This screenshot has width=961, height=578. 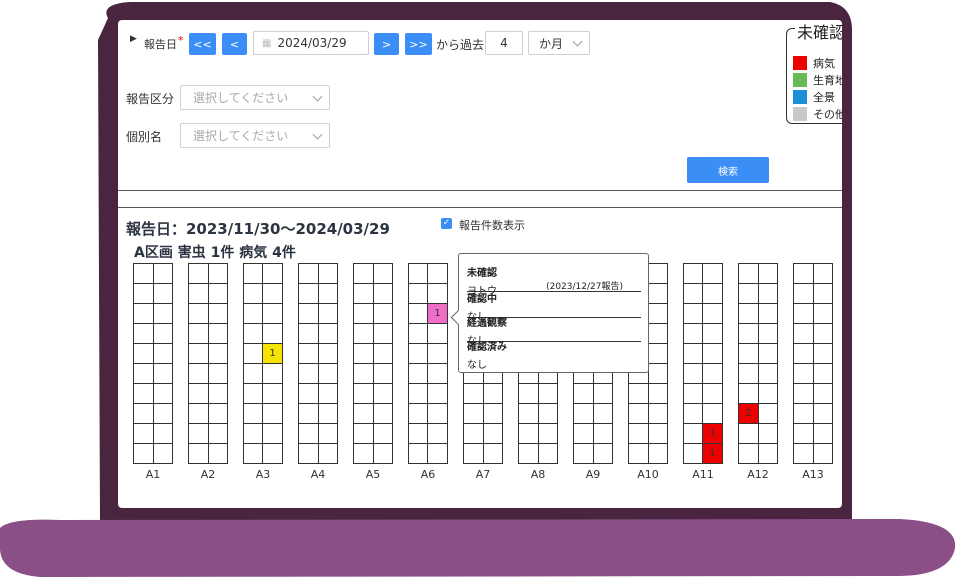 I want to click on date-input: ▦ 2024/03/29, so click(x=311, y=43).